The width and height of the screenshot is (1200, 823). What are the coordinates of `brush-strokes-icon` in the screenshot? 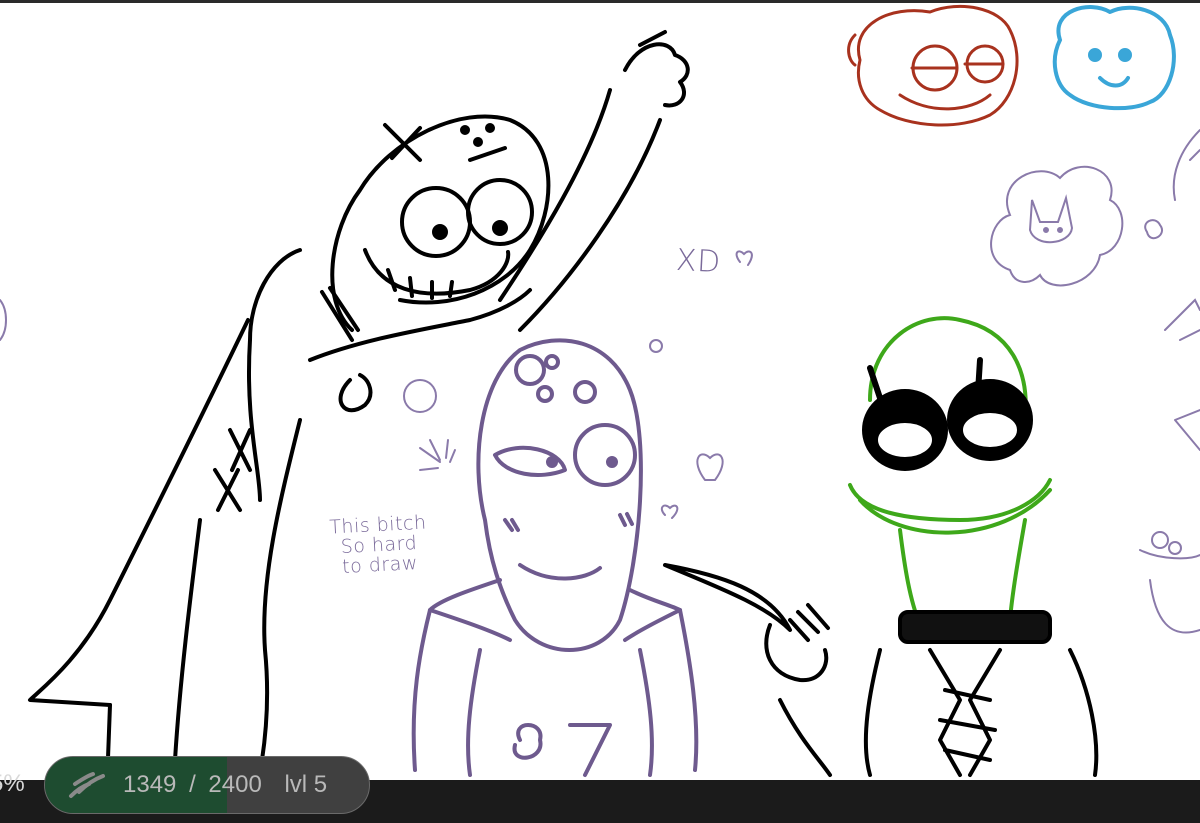 It's located at (87, 785).